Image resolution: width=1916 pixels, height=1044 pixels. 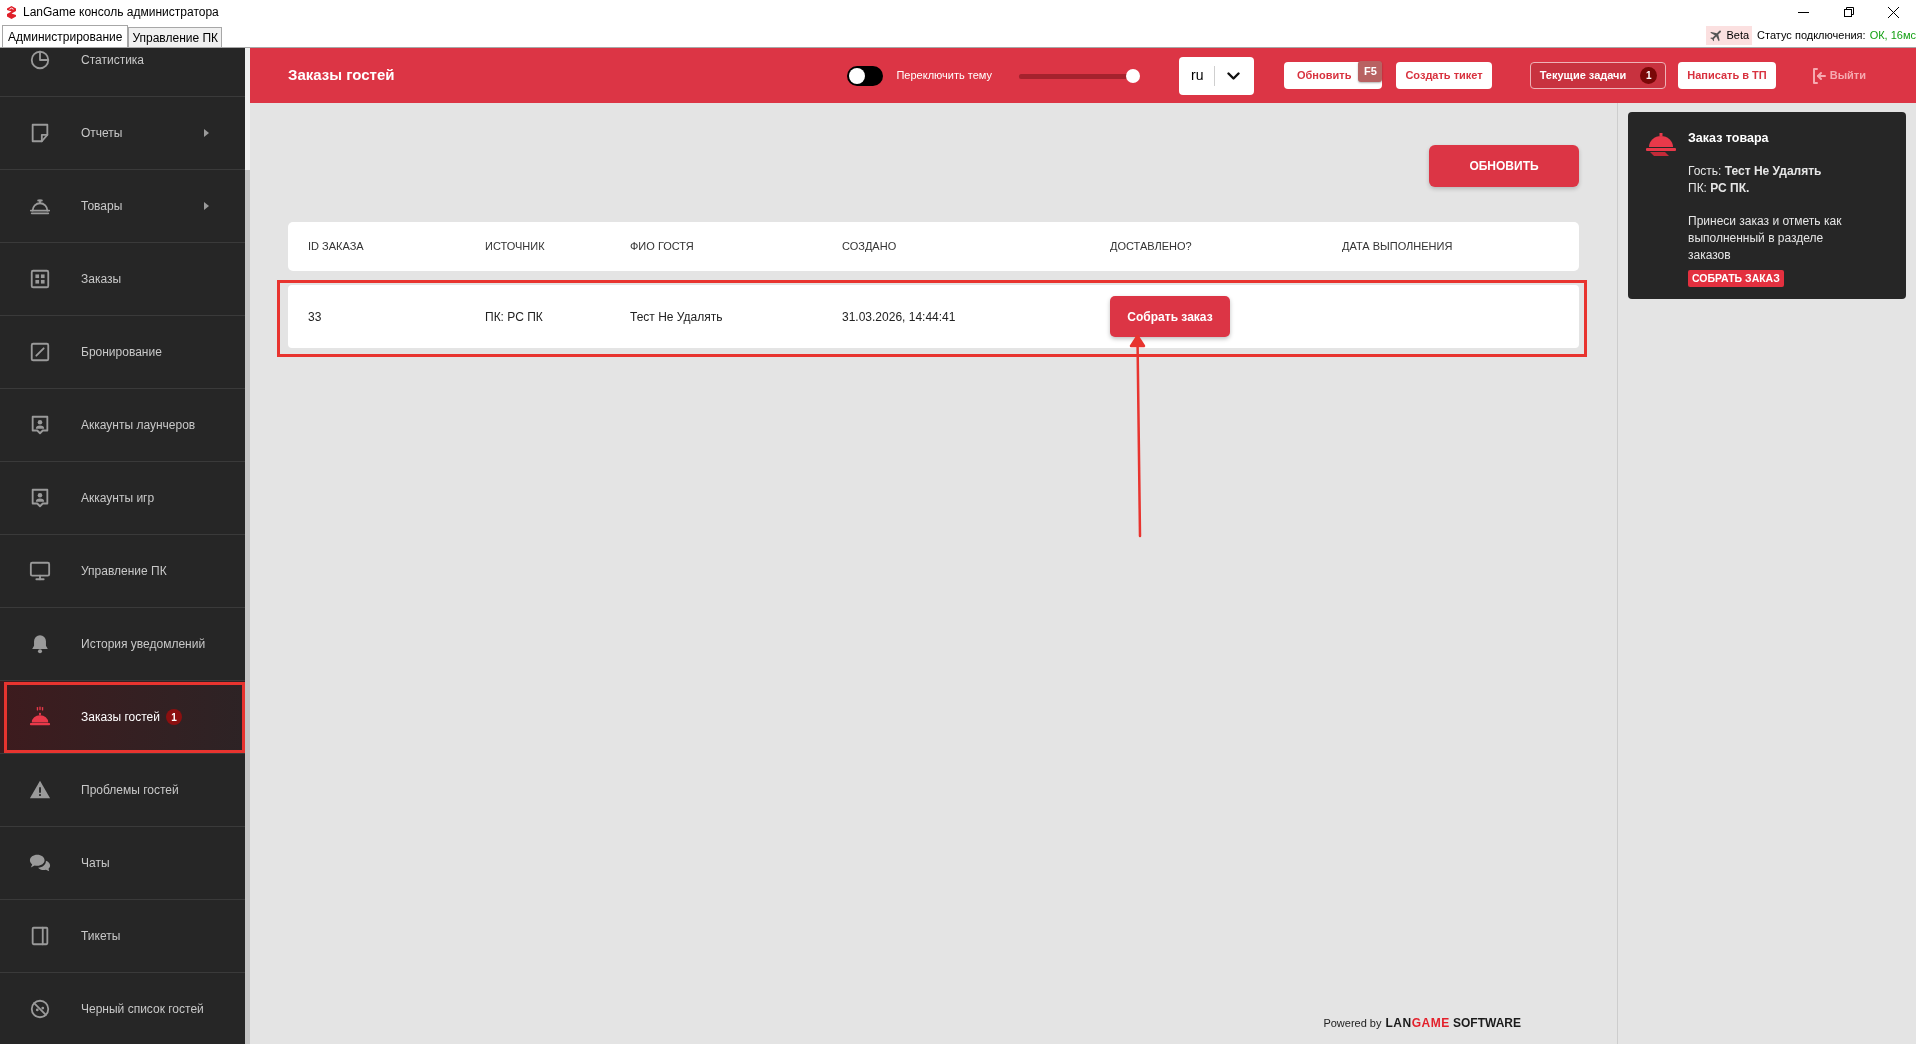 What do you see at coordinates (1803, 12) in the screenshot?
I see `minimize-icon` at bounding box center [1803, 12].